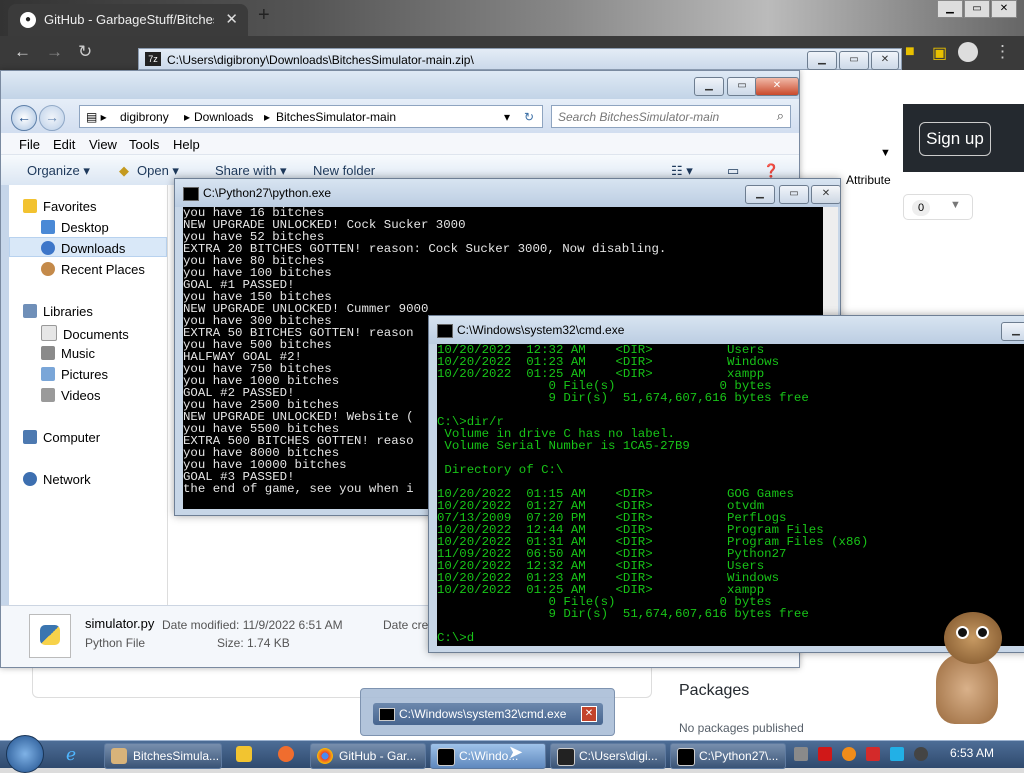 The width and height of the screenshot is (1024, 773). Describe the element at coordinates (59, 206) in the screenshot. I see `nav-favorites: Favorites` at that location.